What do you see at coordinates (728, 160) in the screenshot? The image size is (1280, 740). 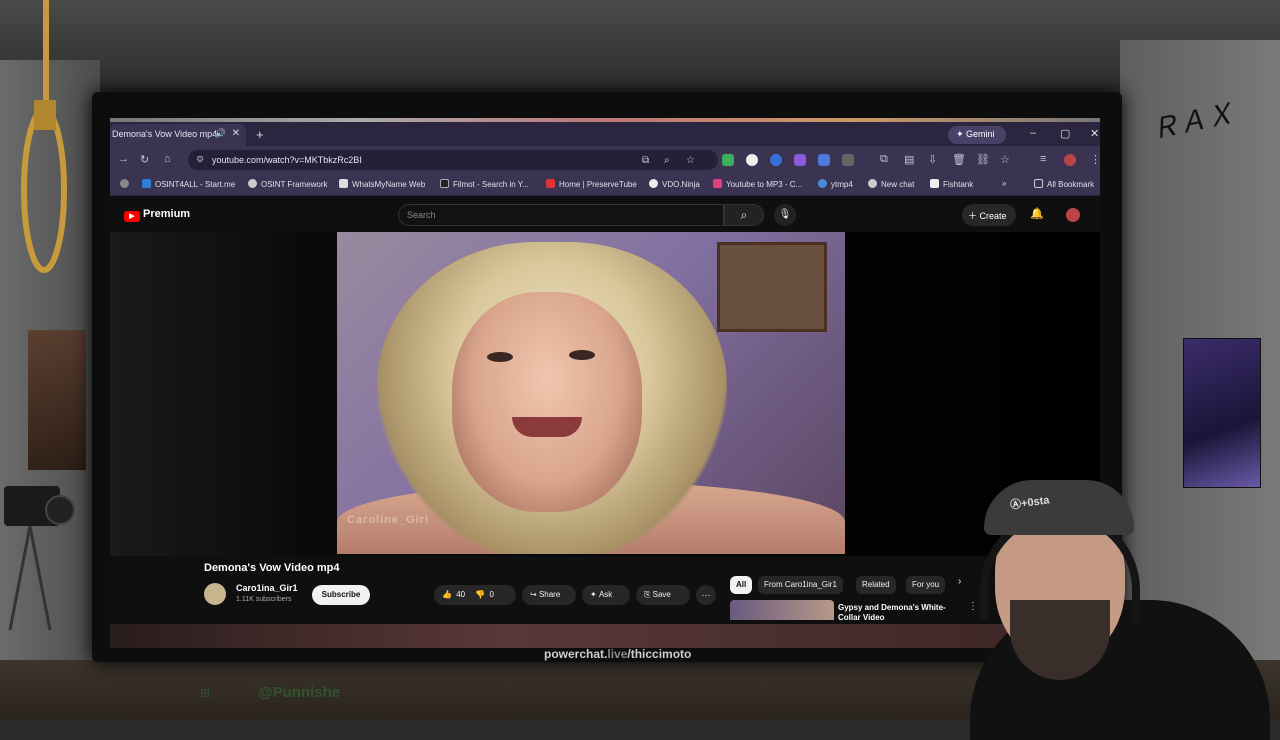 I see `extension-green-icon` at bounding box center [728, 160].